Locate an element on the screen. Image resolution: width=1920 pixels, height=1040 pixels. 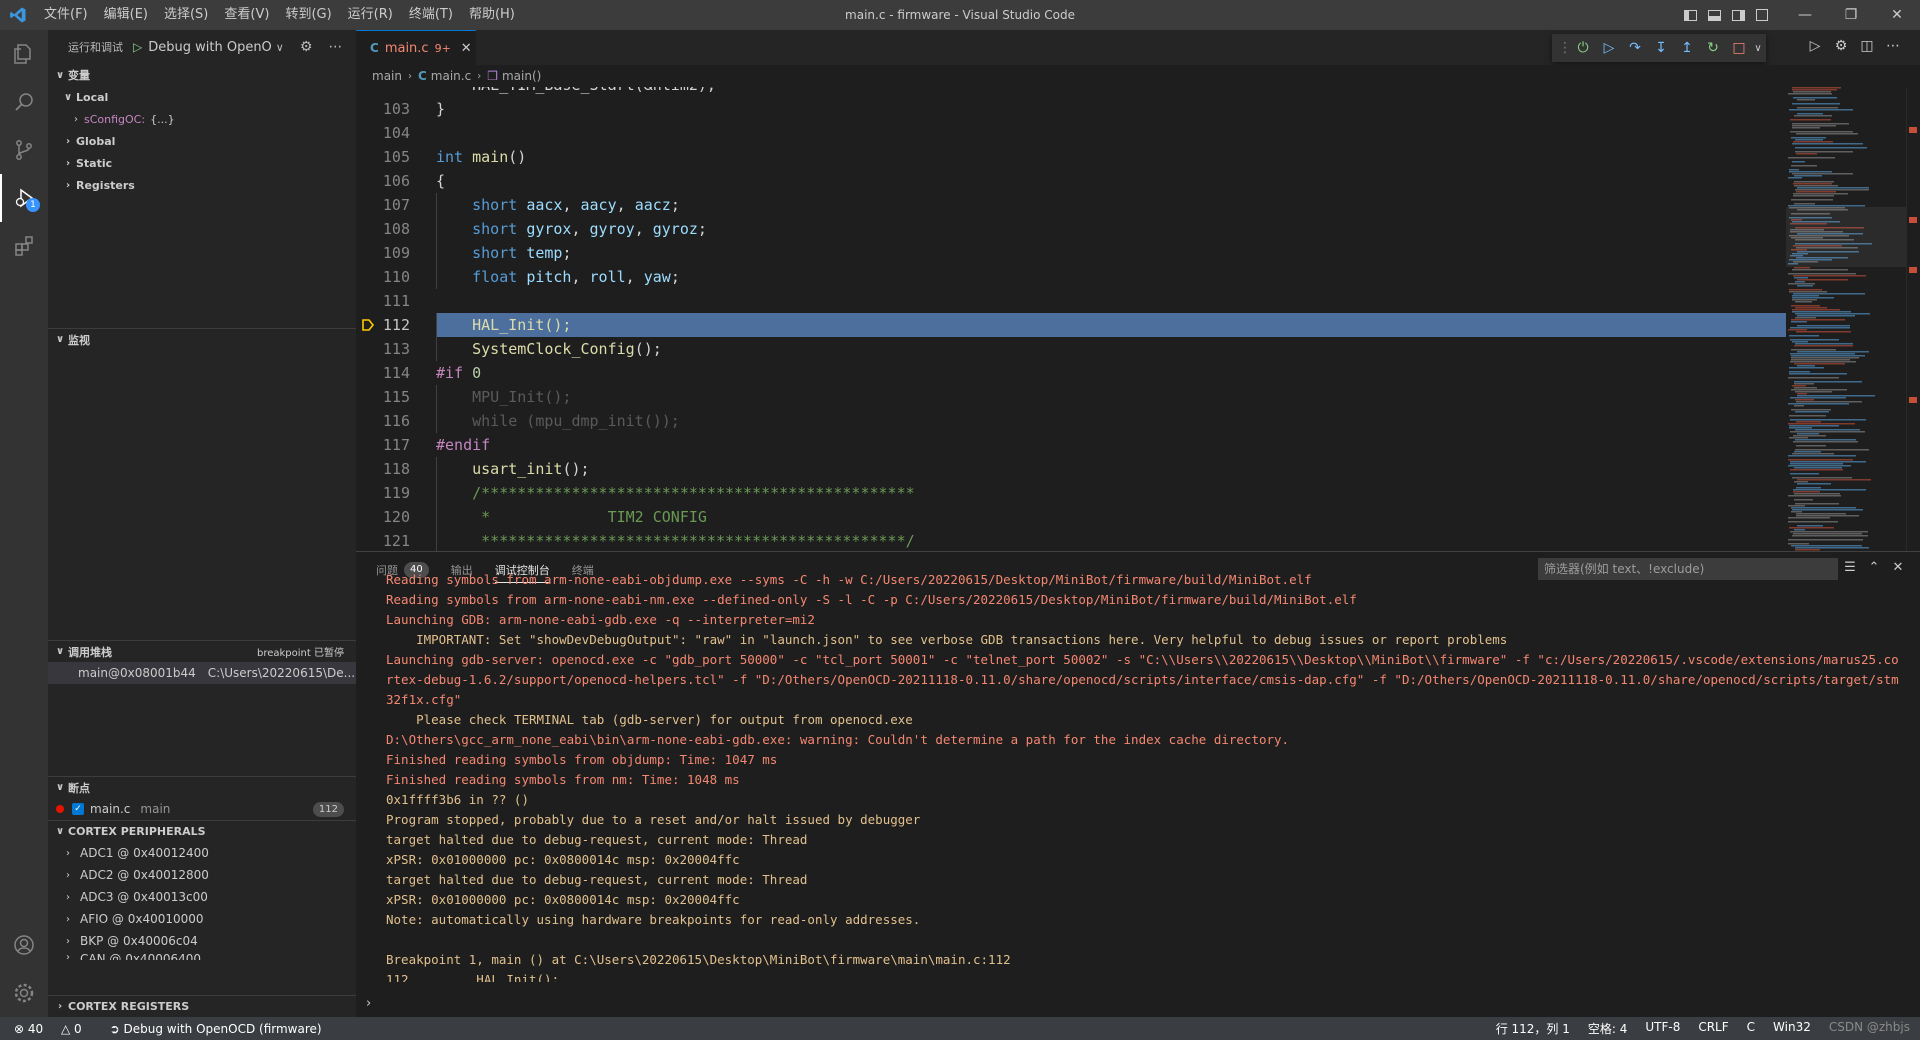
accounts-icon is located at coordinates (24, 945).